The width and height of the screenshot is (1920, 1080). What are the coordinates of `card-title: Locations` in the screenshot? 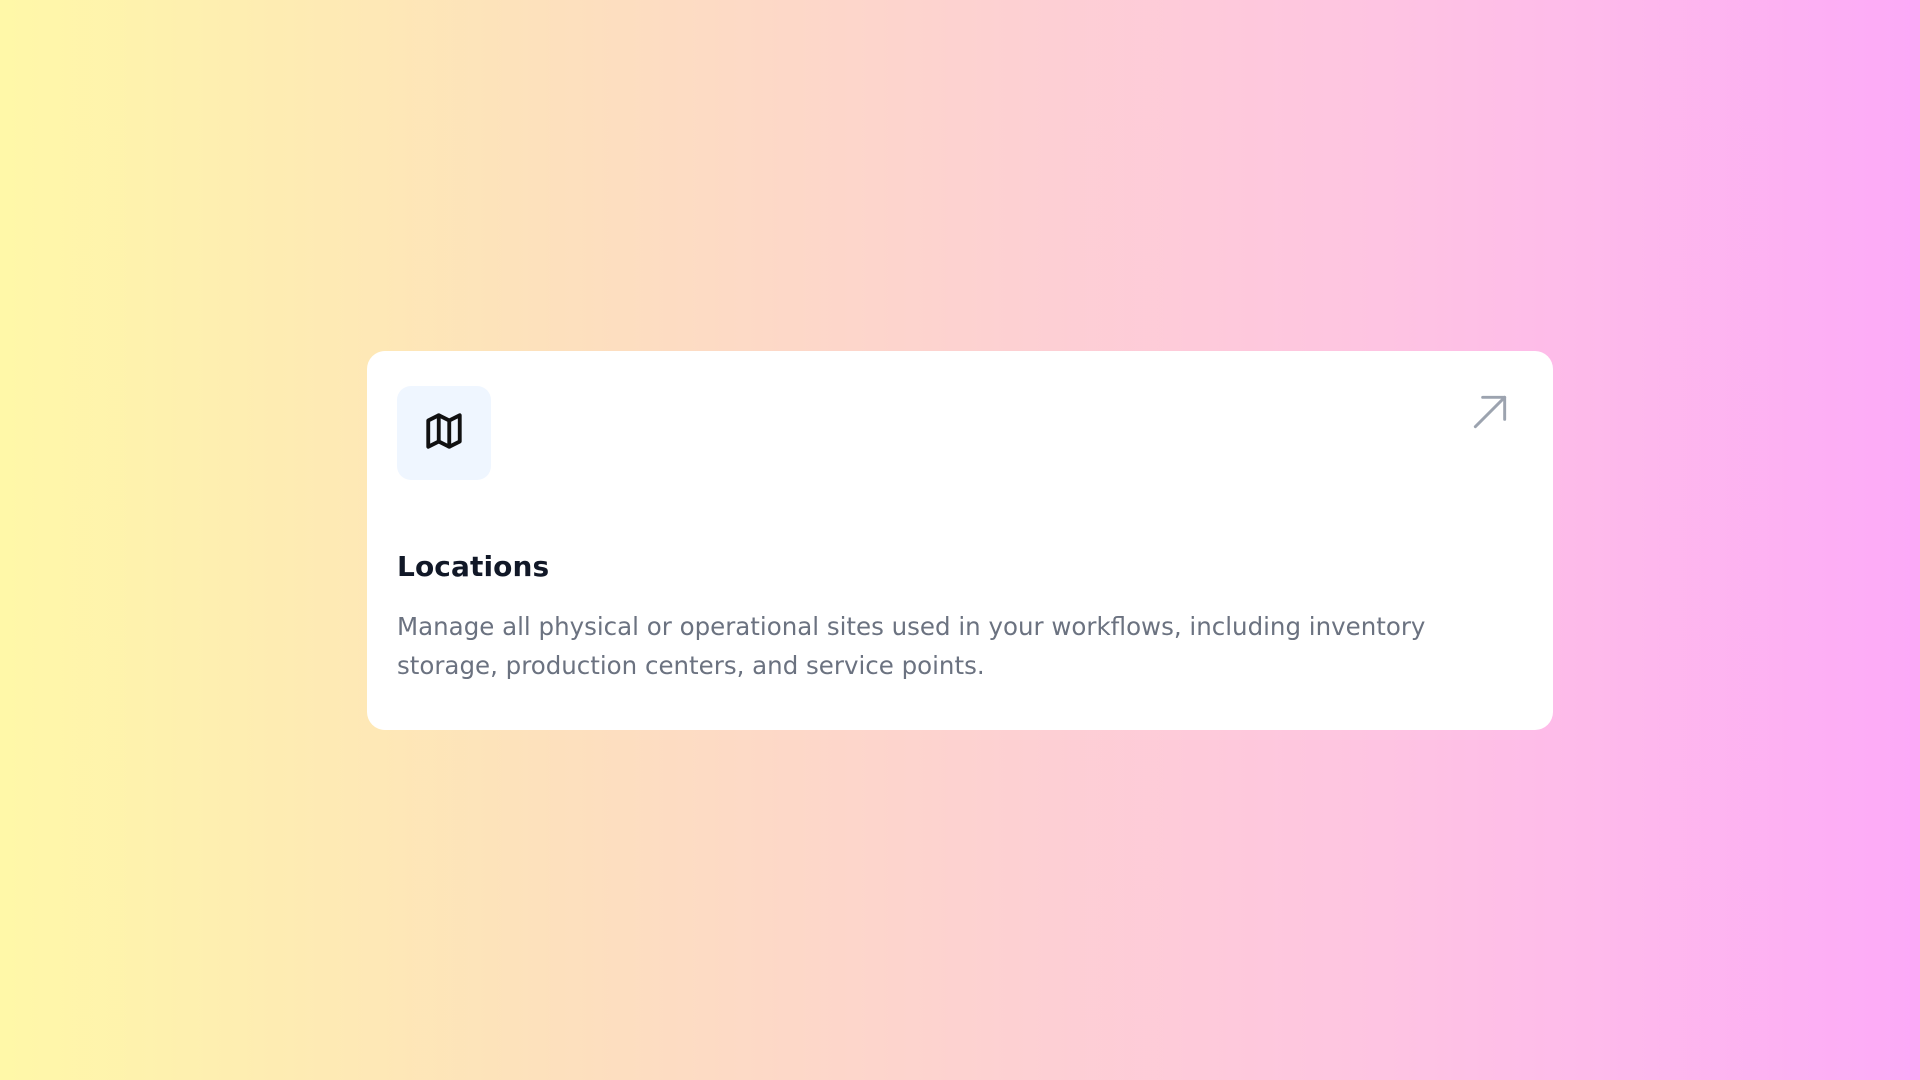 It's located at (473, 566).